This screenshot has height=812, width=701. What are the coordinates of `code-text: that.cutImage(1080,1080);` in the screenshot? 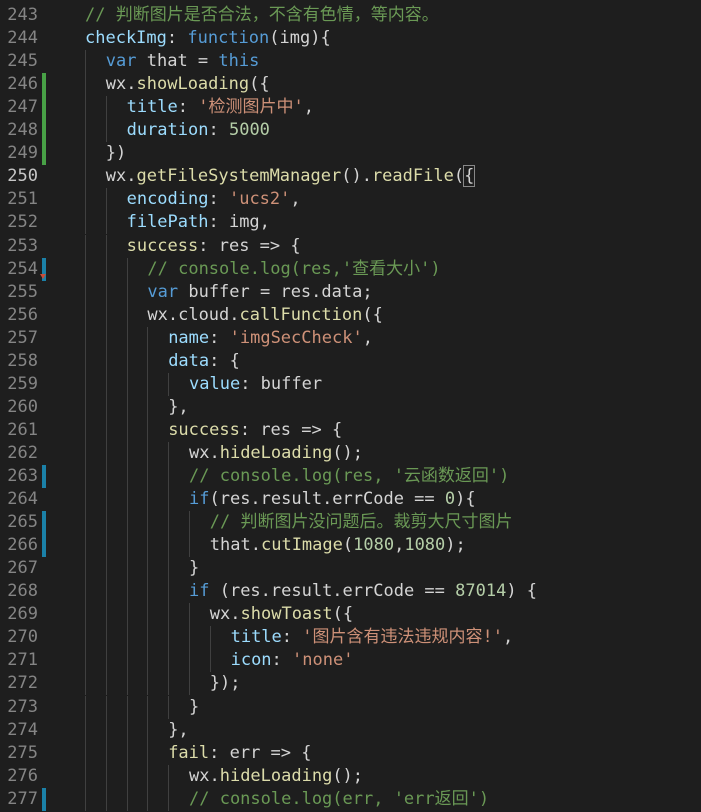 It's located at (338, 545).